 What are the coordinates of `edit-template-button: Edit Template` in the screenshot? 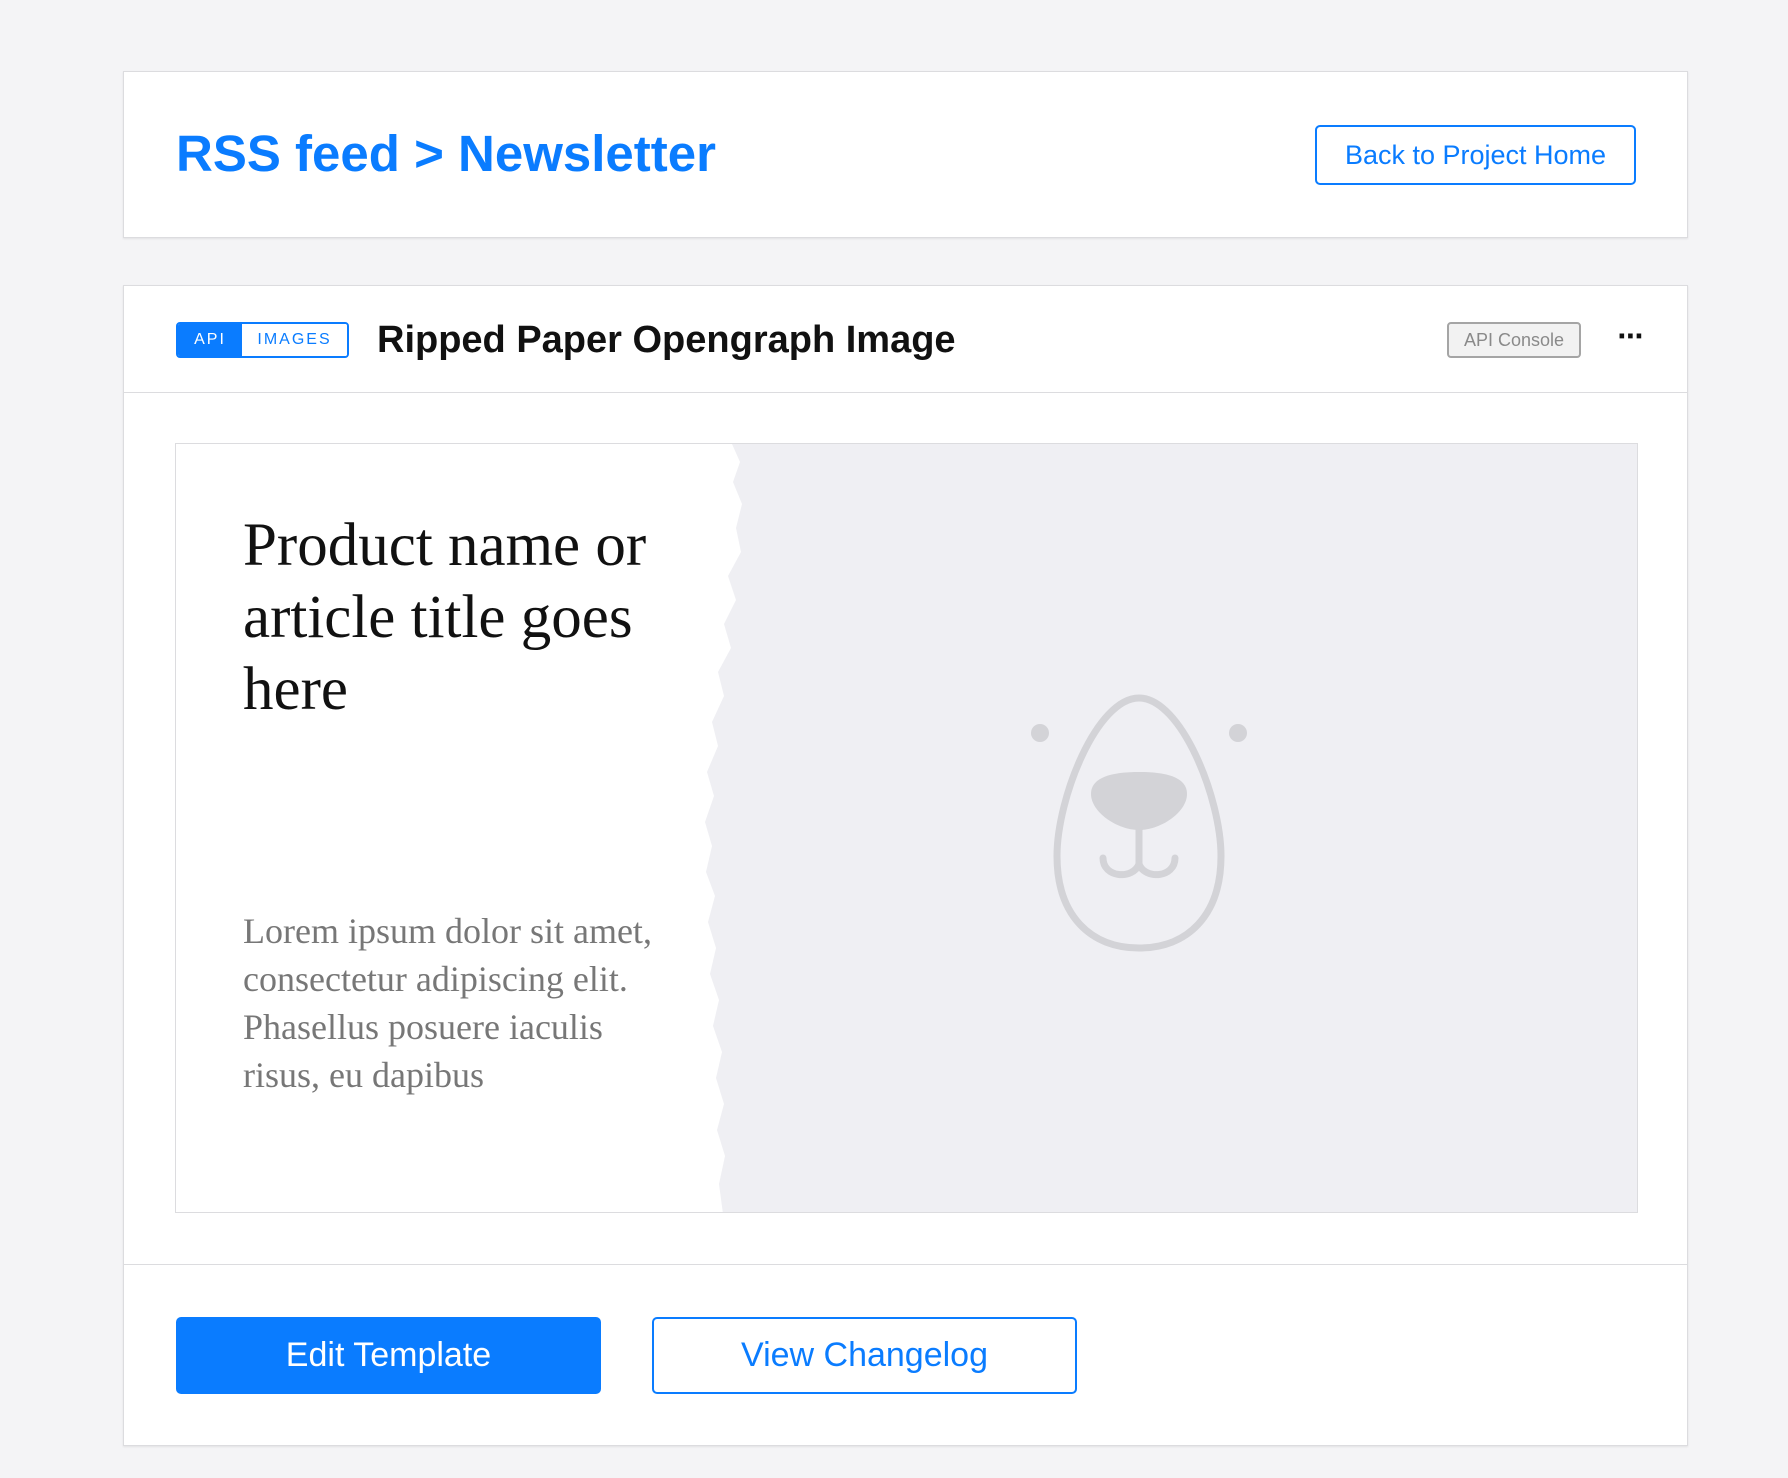 It's located at (388, 1355).